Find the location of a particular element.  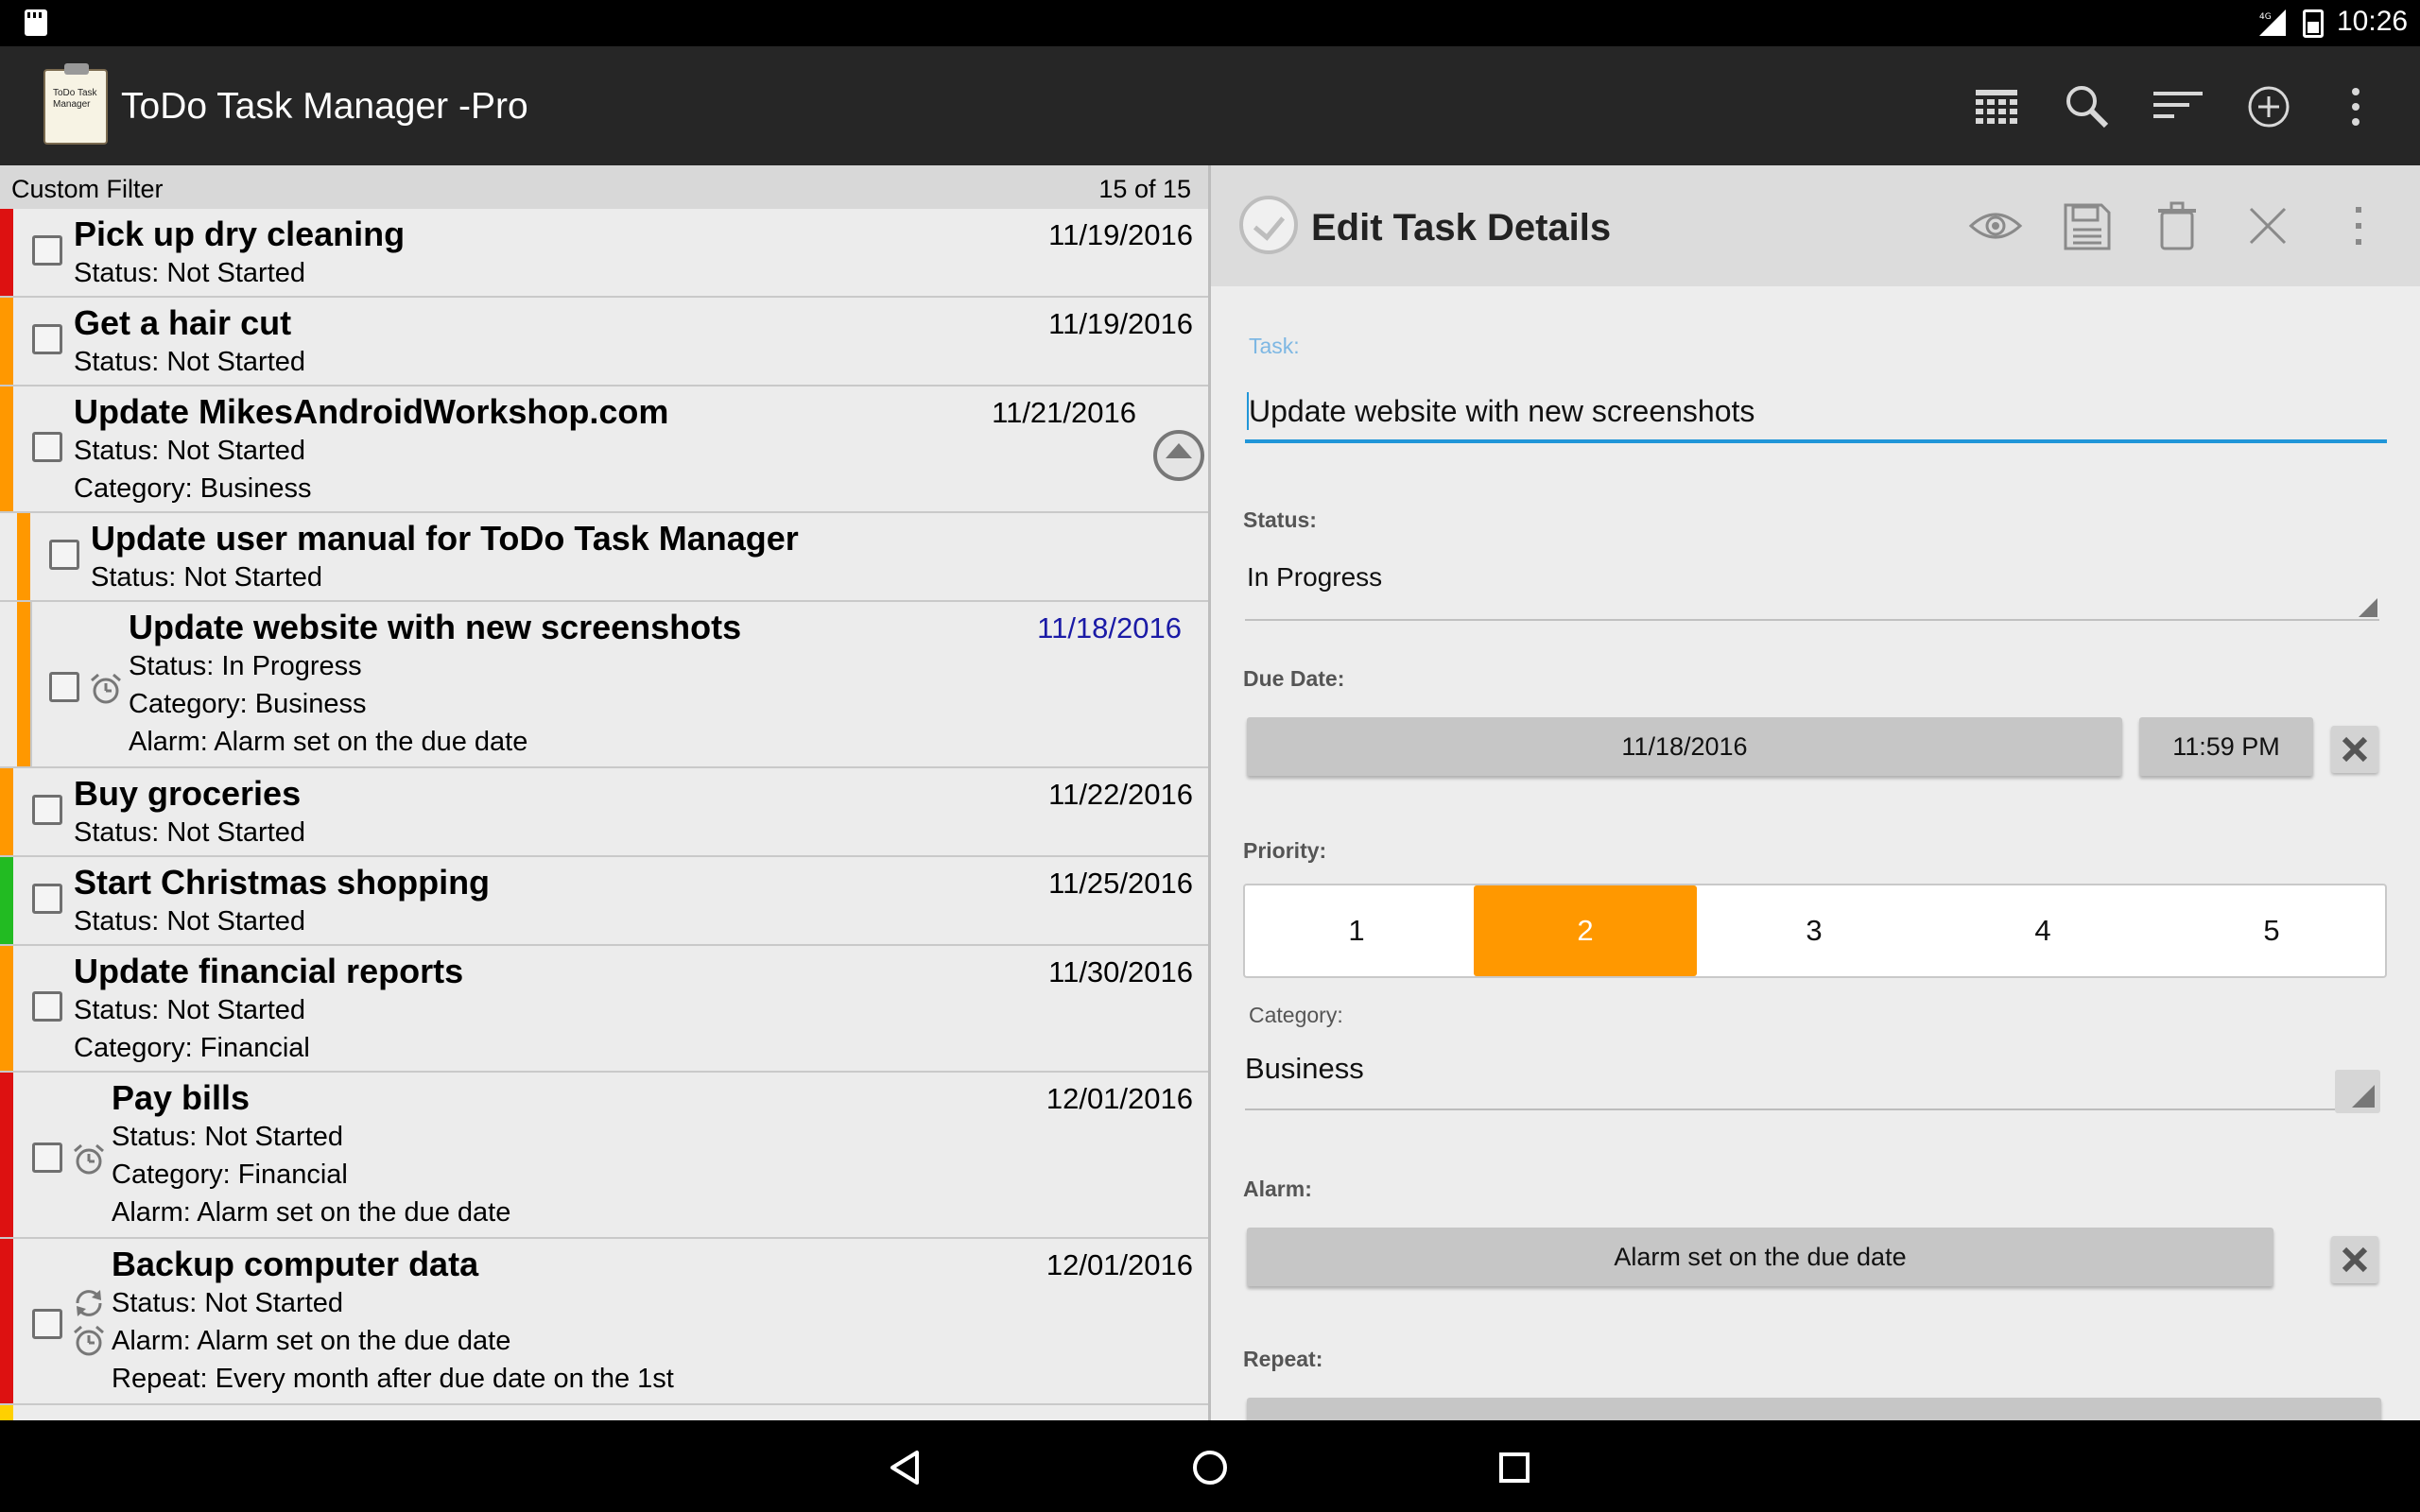

priority-selector: 1 2 3 4 5 is located at coordinates (1815, 931).